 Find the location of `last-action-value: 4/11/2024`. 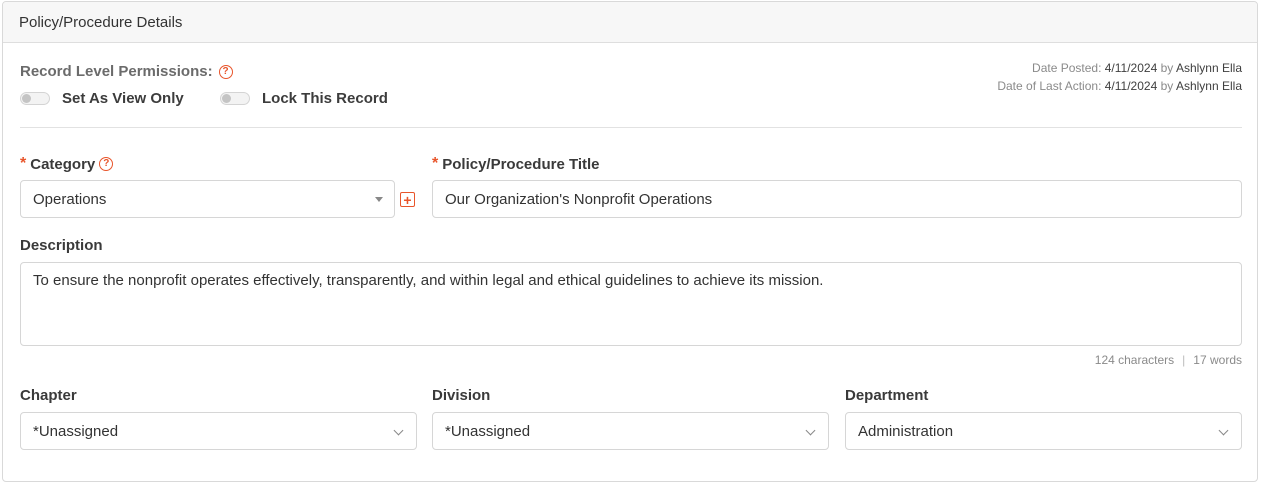

last-action-value: 4/11/2024 is located at coordinates (1131, 86).